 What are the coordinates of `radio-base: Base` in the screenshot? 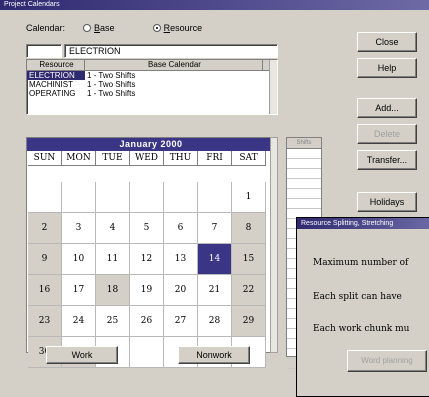 It's located at (99, 28).